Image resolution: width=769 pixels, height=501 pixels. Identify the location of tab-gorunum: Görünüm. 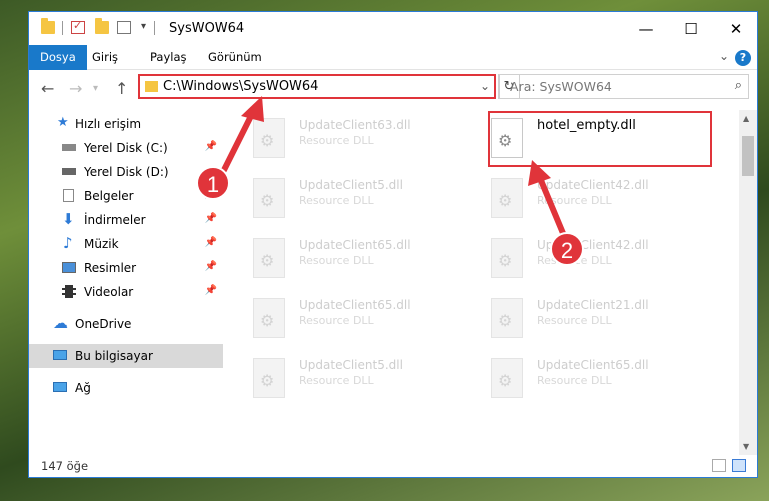
(235, 57).